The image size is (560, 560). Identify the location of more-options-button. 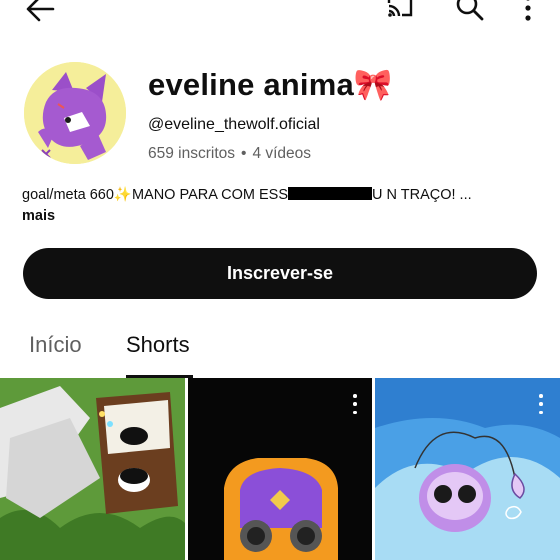
(528, 13).